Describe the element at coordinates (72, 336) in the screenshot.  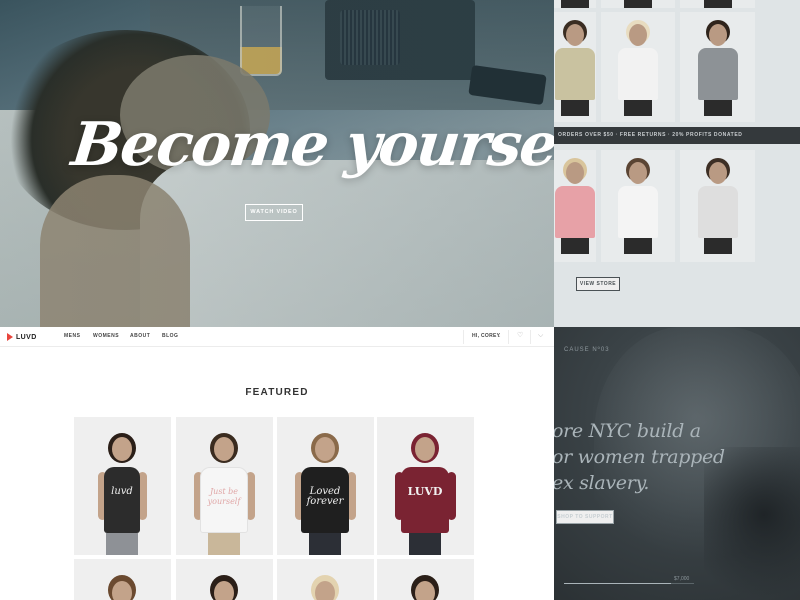
I see `nav-link-mens: MENS` at that location.